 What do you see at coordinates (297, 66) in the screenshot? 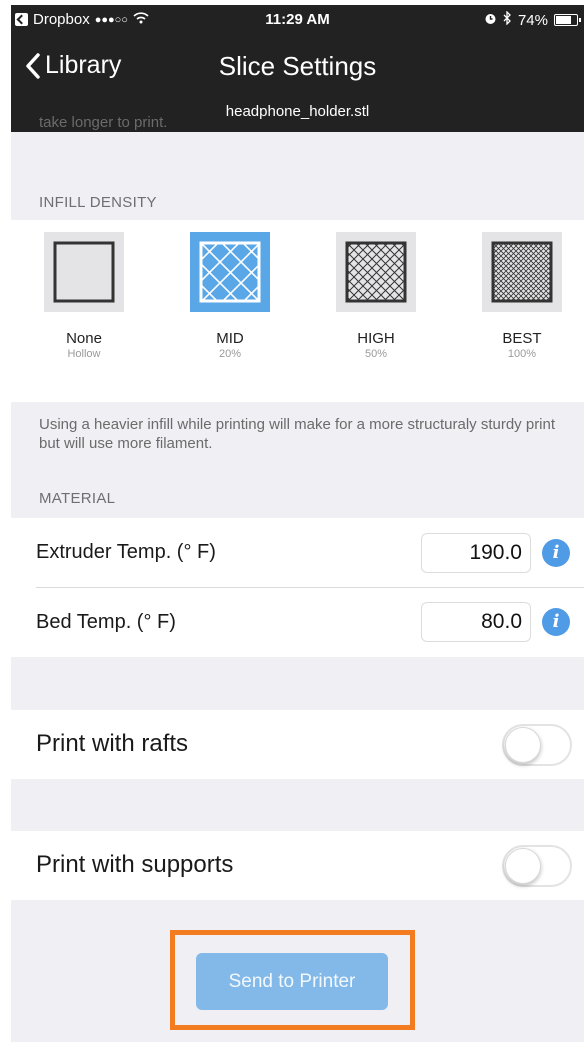
I see `page-title: Slice Settings` at bounding box center [297, 66].